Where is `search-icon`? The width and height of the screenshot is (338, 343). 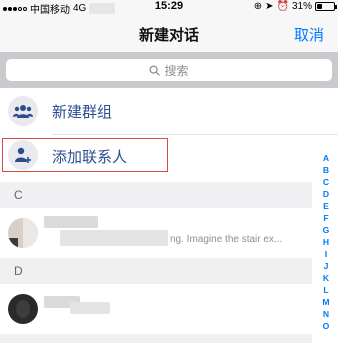
search-icon is located at coordinates (155, 70).